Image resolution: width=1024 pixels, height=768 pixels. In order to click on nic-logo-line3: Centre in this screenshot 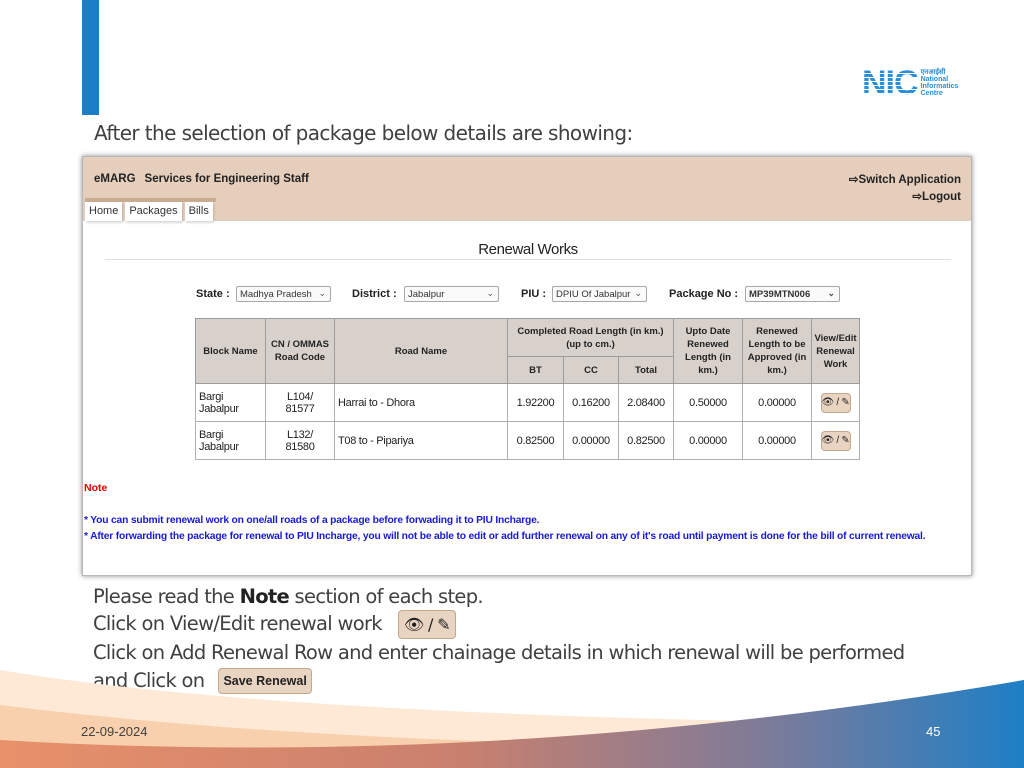, I will do `click(931, 93)`.